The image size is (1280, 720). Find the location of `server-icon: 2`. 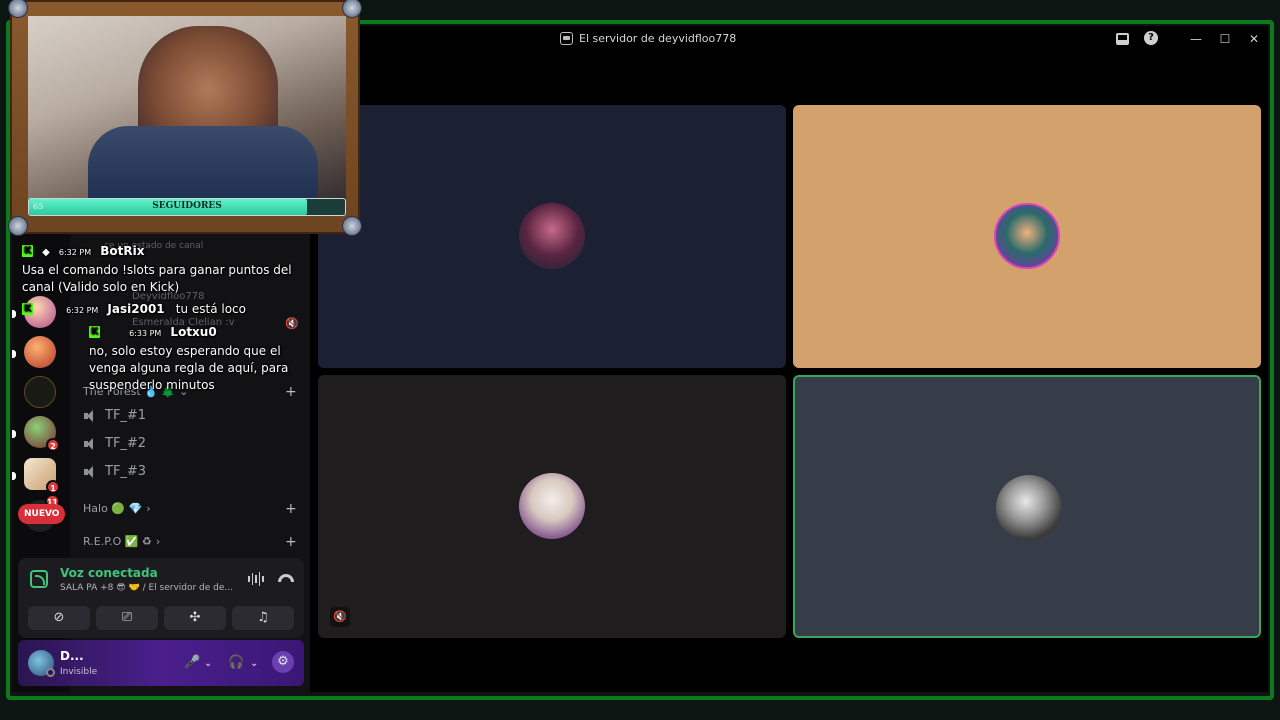

server-icon: 2 is located at coordinates (42, 434).